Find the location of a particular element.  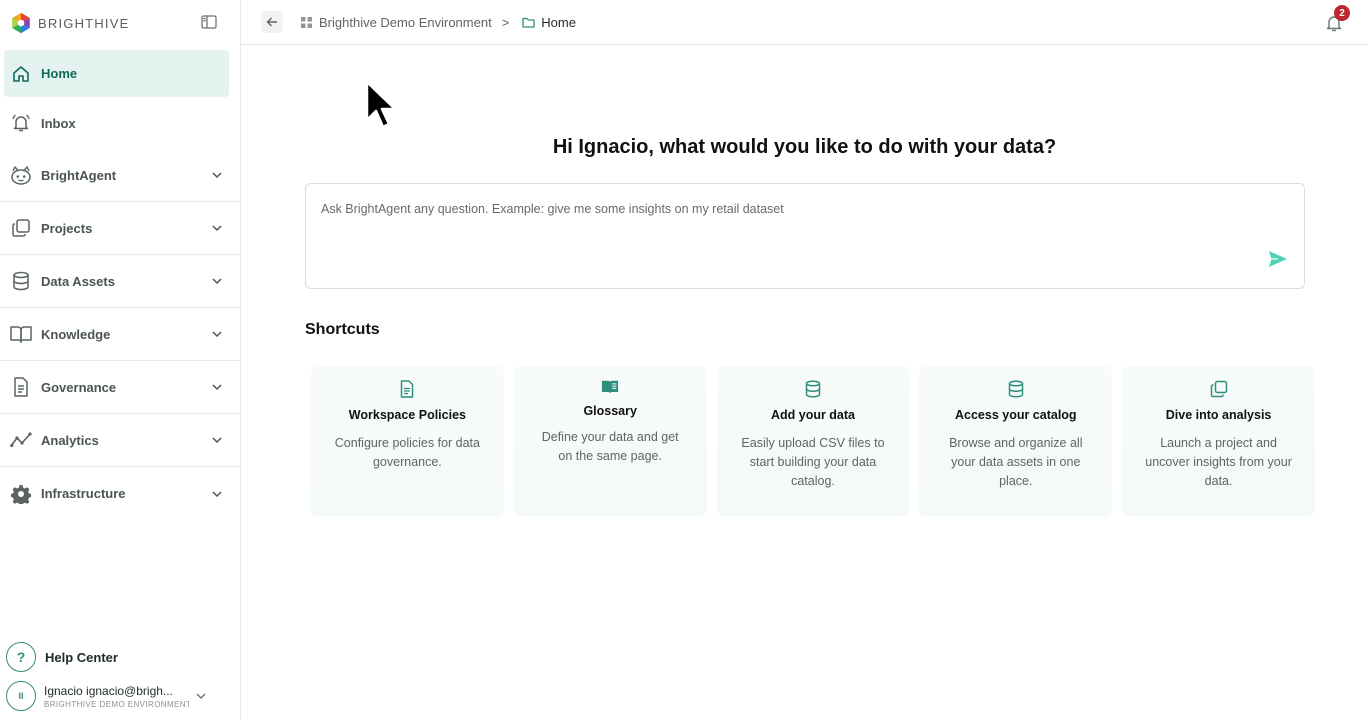

shortcut-title: Add your data is located at coordinates (813, 415).